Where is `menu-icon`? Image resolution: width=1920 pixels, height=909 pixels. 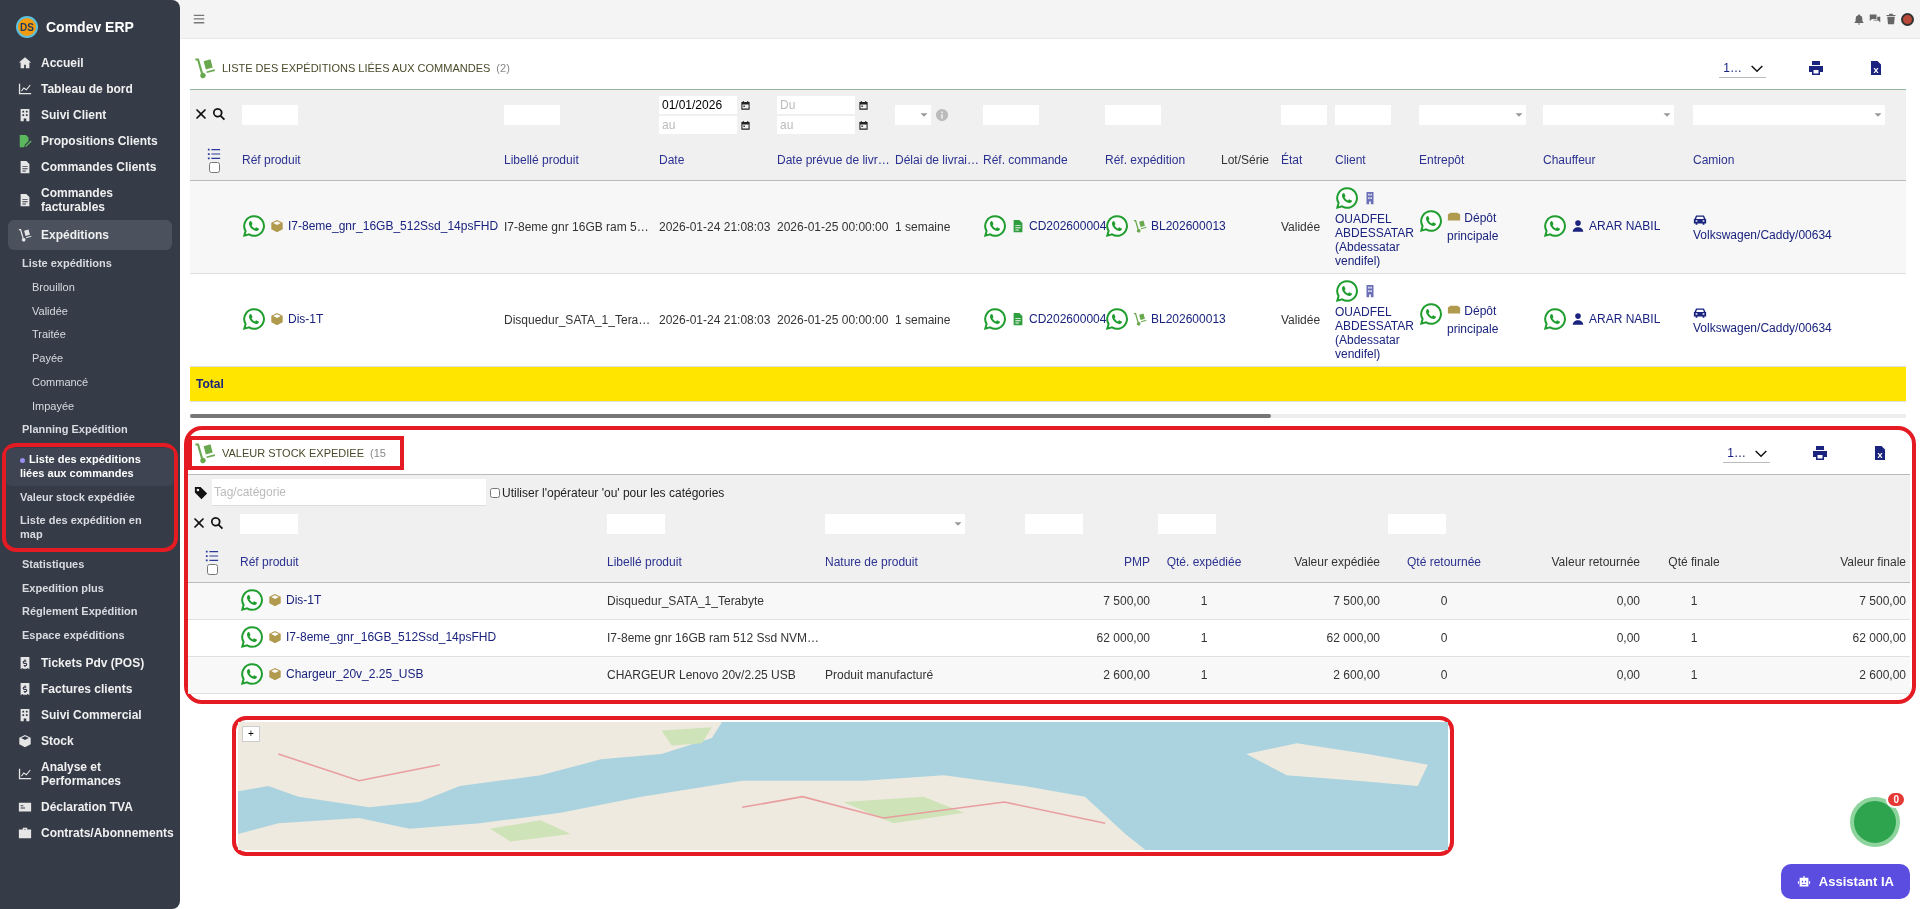
menu-icon is located at coordinates (199, 19).